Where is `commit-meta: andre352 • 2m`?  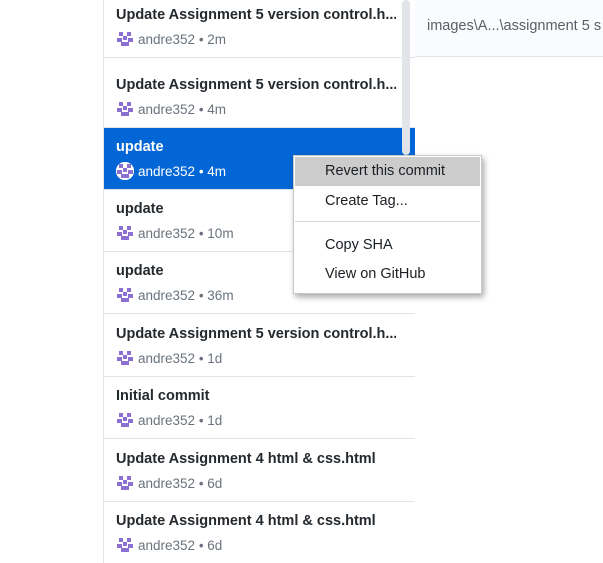
commit-meta: andre352 • 2m is located at coordinates (171, 39).